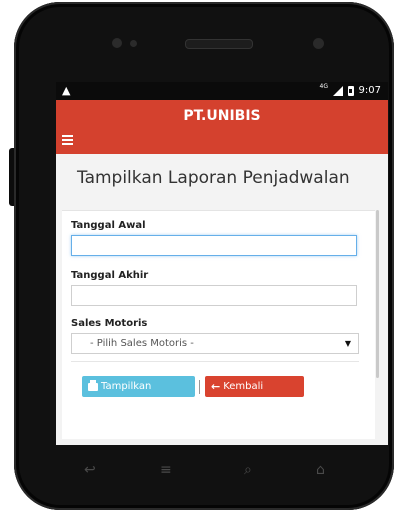 The width and height of the screenshot is (408, 514). Describe the element at coordinates (243, 386) in the screenshot. I see `back-button-label: Kembali` at that location.